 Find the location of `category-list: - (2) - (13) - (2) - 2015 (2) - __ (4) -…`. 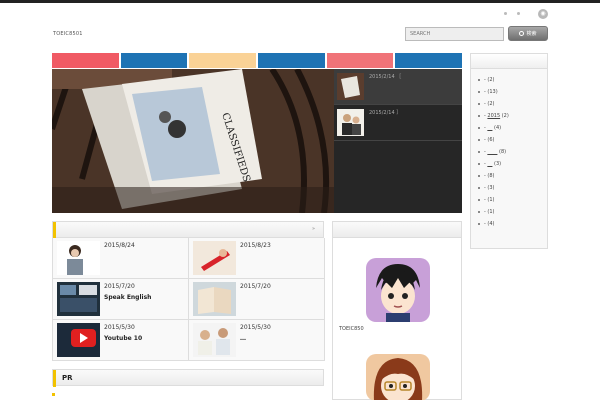

category-list: - (2) - (13) - (2) - 2015 (2) - __ (4) -… is located at coordinates (509, 149).